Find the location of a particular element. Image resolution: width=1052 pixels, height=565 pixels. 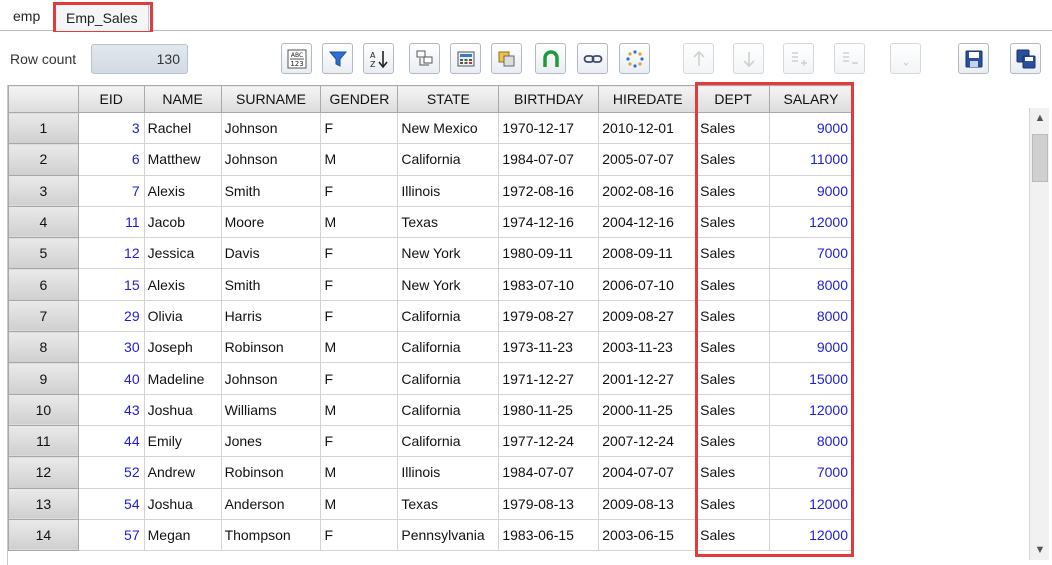

cell-state: Illinois is located at coordinates (448, 191).